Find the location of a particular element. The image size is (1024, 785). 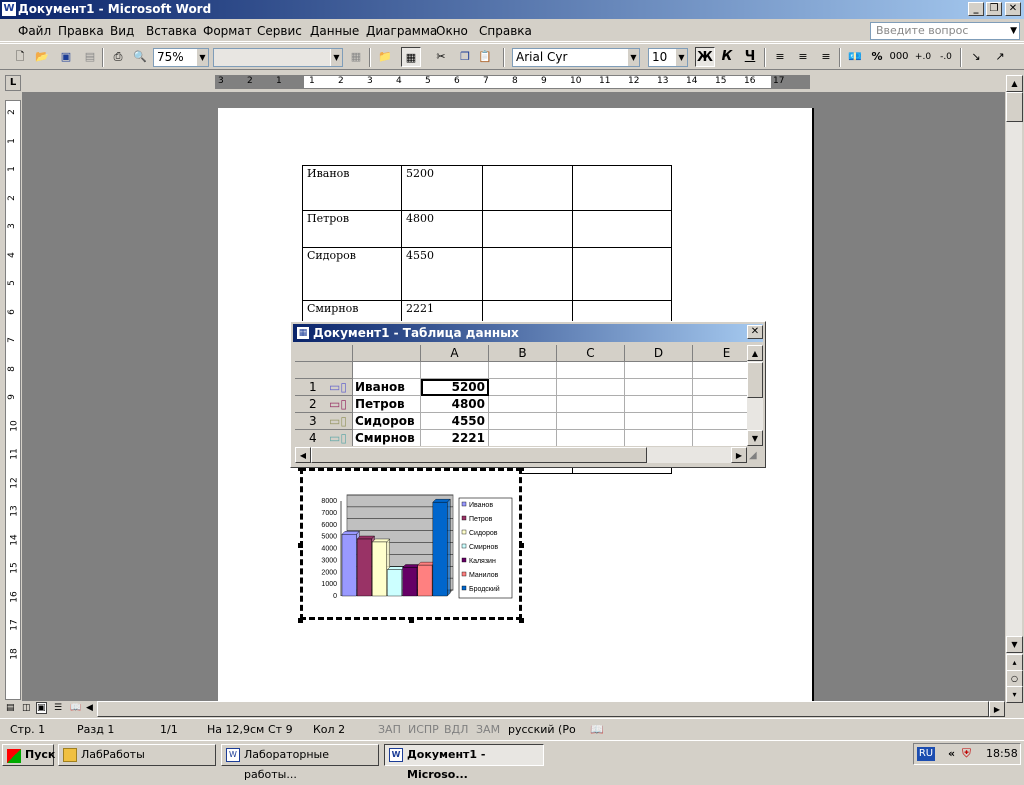

vertical-scrollbar: ▲ ▼ ▴ ○ ▾ is located at coordinates (1014, 389).